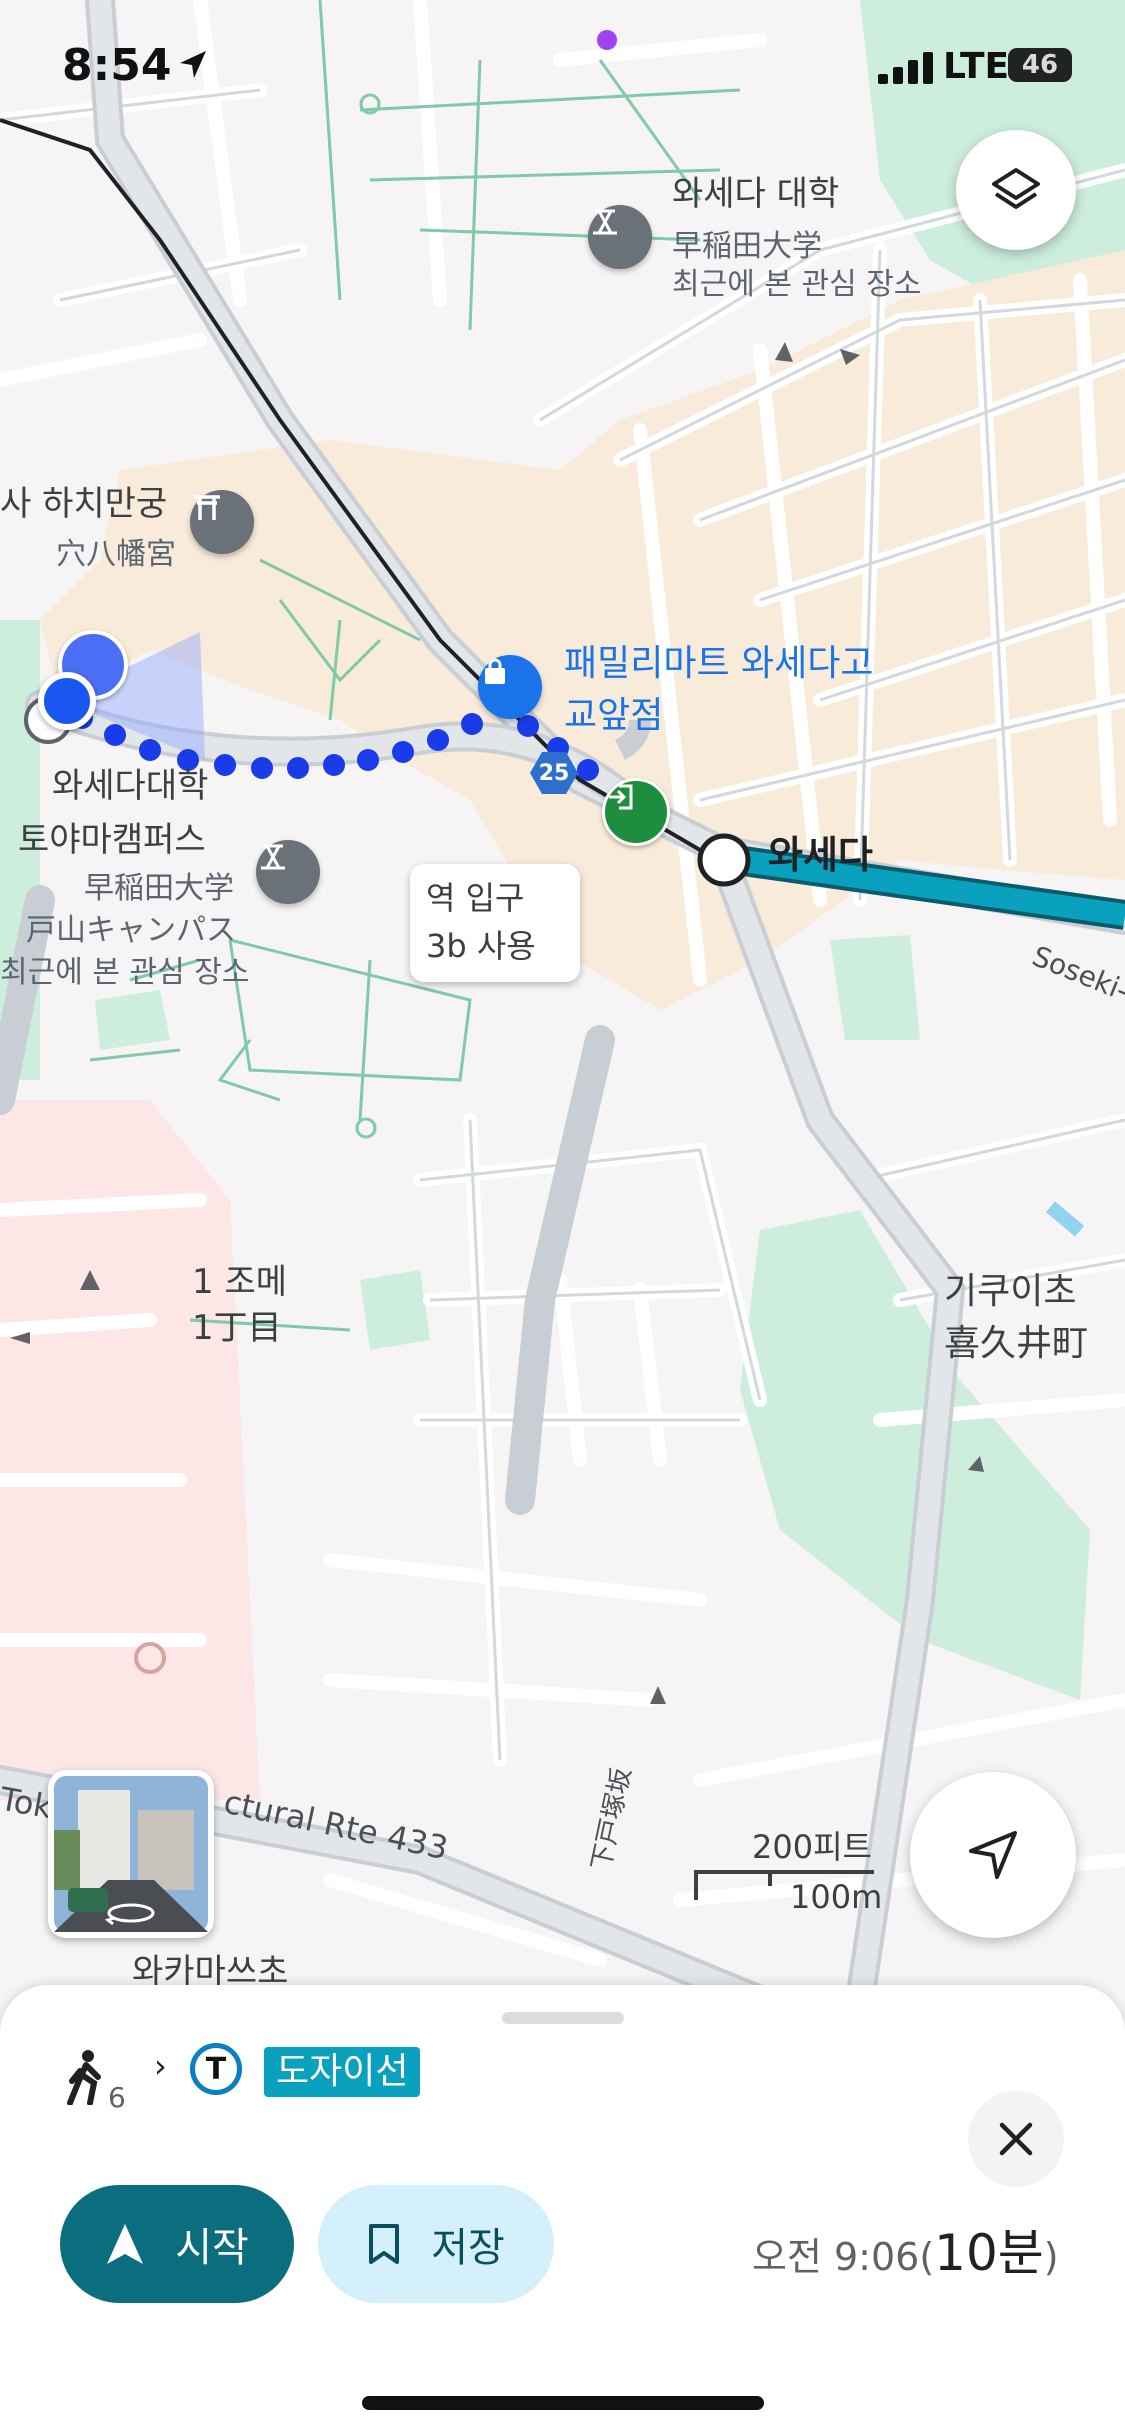 Image resolution: width=1125 pixels, height=2436 pixels. What do you see at coordinates (237, 1328) in the screenshot?
I see `chome-ja-label: 1丁目` at bounding box center [237, 1328].